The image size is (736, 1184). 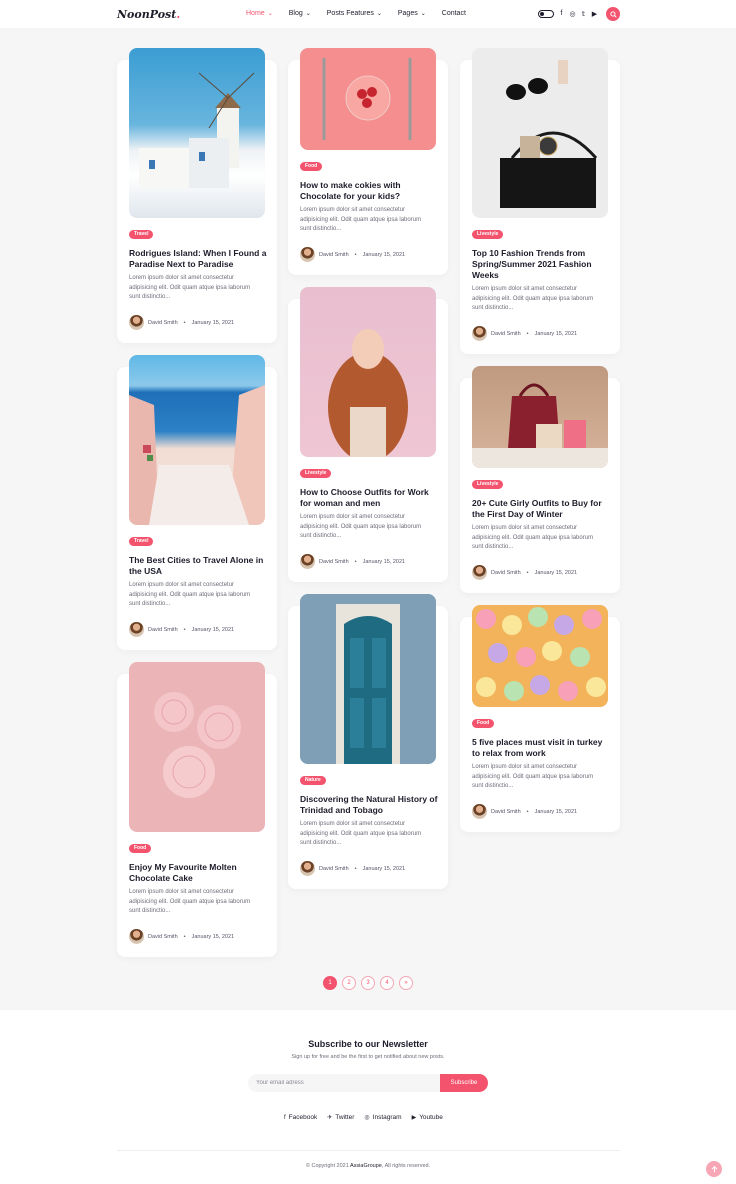 I want to click on scroll-to-top-button, so click(x=714, y=1169).